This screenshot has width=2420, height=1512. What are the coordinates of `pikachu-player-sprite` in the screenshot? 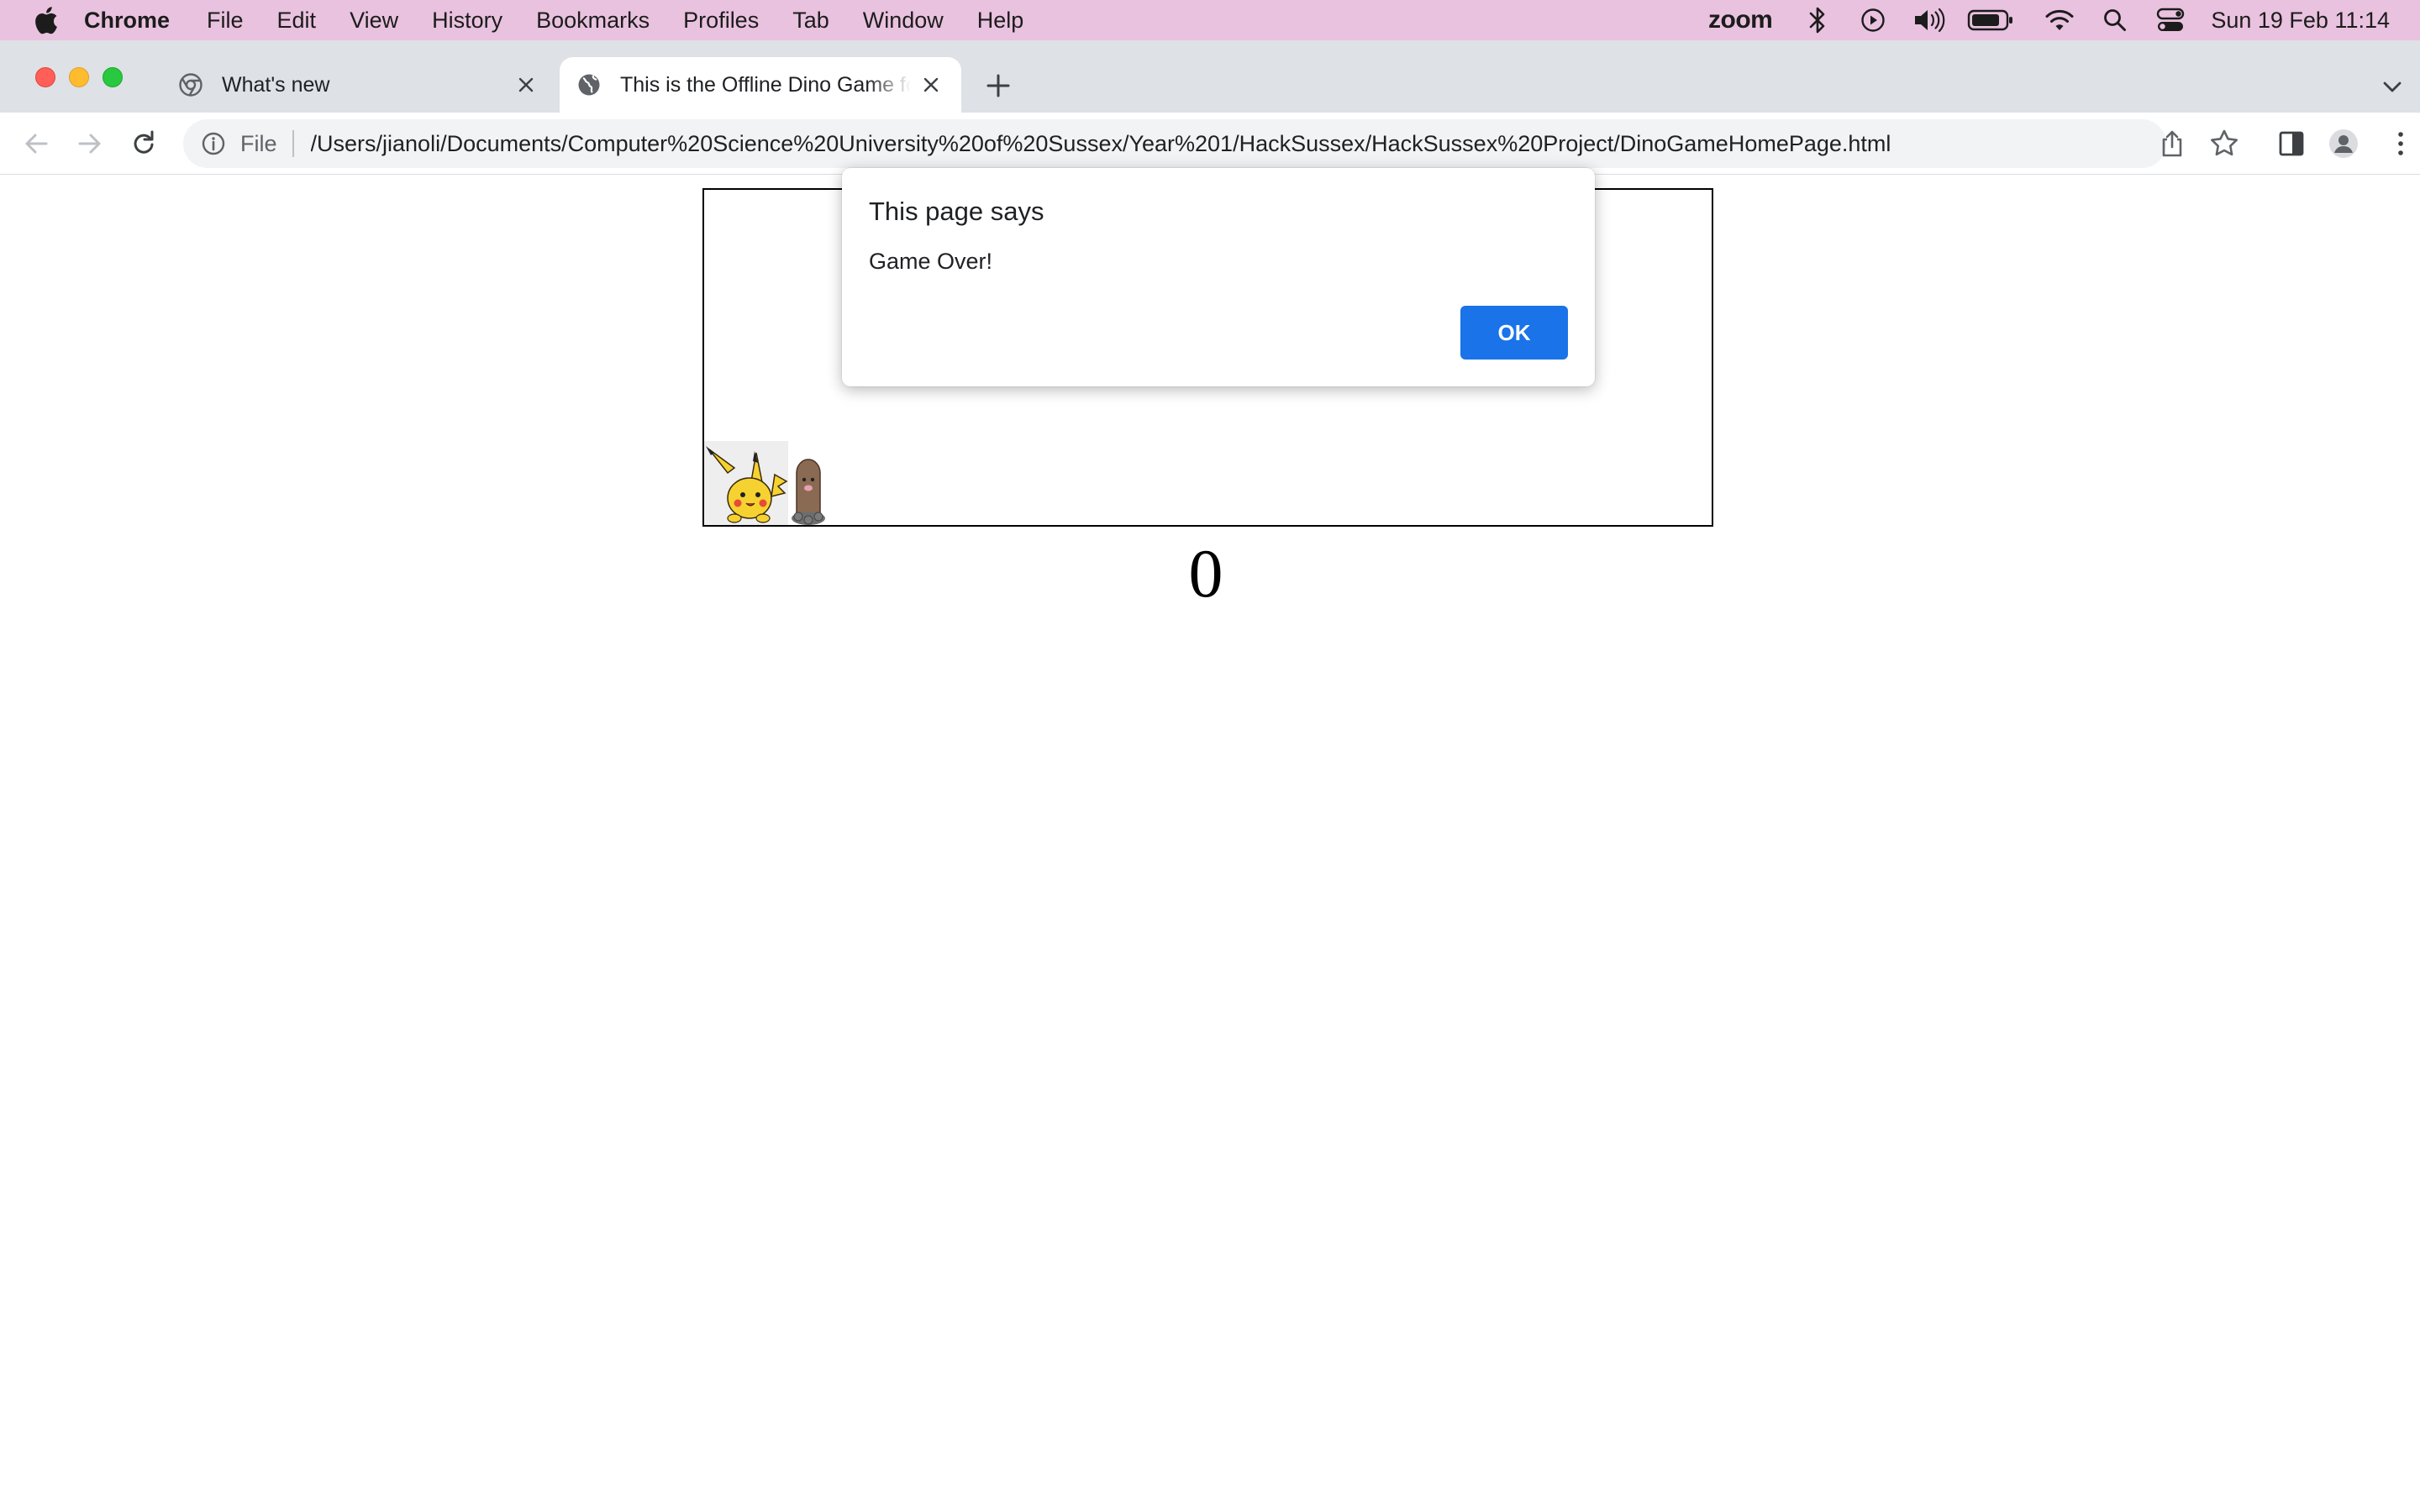 It's located at (746, 483).